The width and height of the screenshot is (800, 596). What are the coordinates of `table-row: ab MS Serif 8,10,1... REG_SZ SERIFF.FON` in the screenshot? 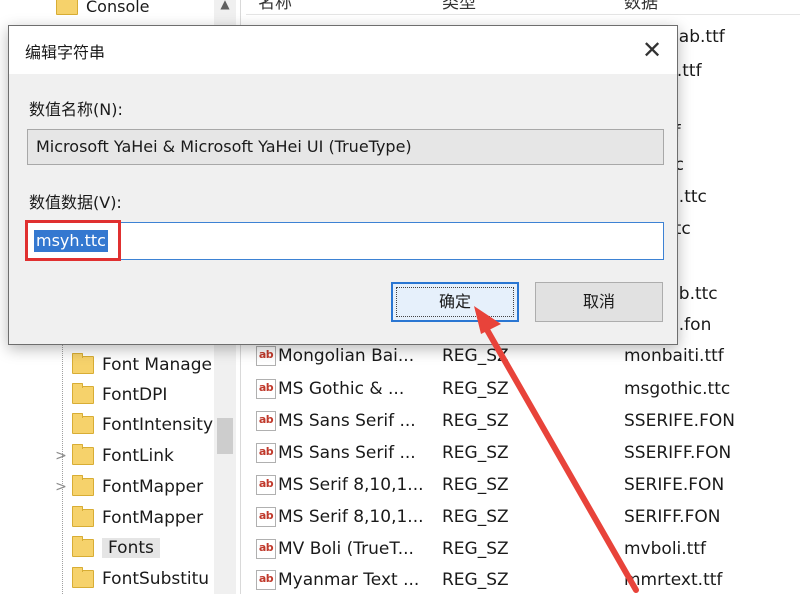 It's located at (523, 517).